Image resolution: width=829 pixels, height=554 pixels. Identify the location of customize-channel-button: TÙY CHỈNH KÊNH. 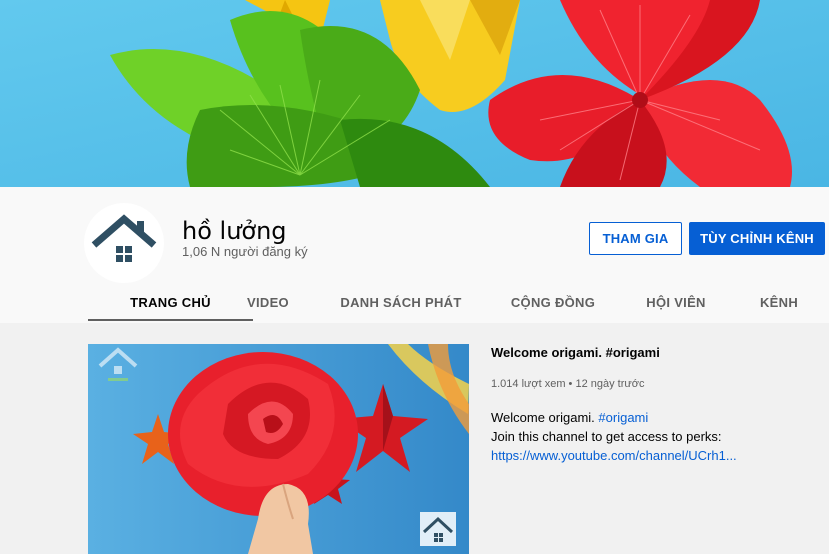
(757, 238).